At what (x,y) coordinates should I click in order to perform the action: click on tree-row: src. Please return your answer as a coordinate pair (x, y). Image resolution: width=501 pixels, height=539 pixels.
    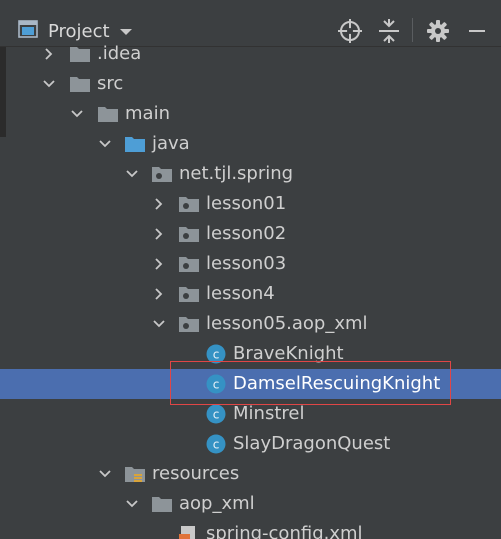
    Looking at the image, I should click on (250, 84).